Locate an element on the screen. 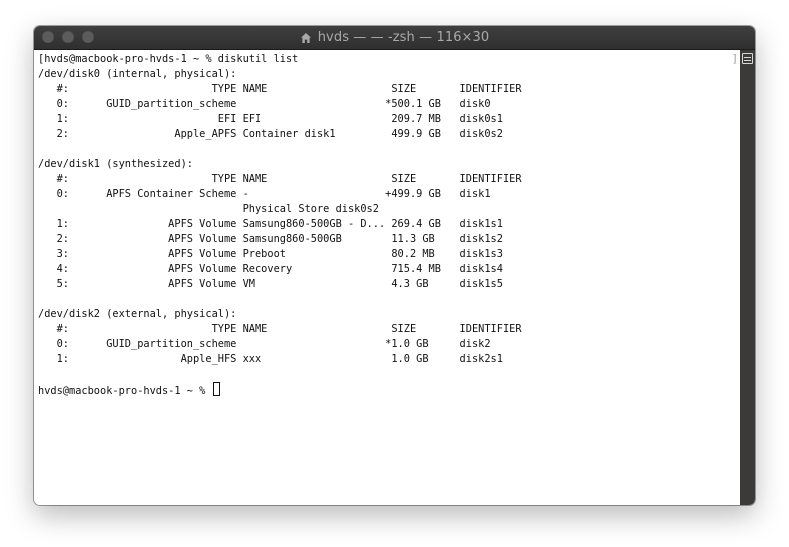 The height and width of the screenshot is (547, 789). window-title: hvds — — -zsh — 116×30 is located at coordinates (403, 37).